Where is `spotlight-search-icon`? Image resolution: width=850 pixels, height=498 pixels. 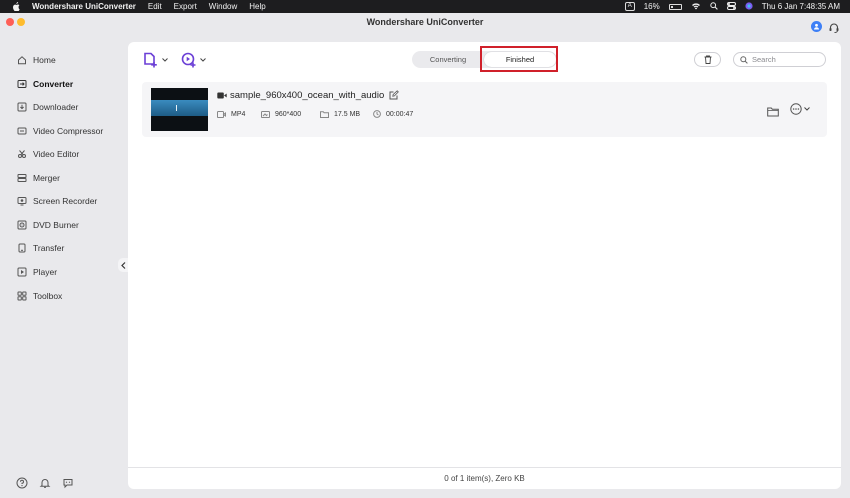
spotlight-search-icon is located at coordinates (714, 6).